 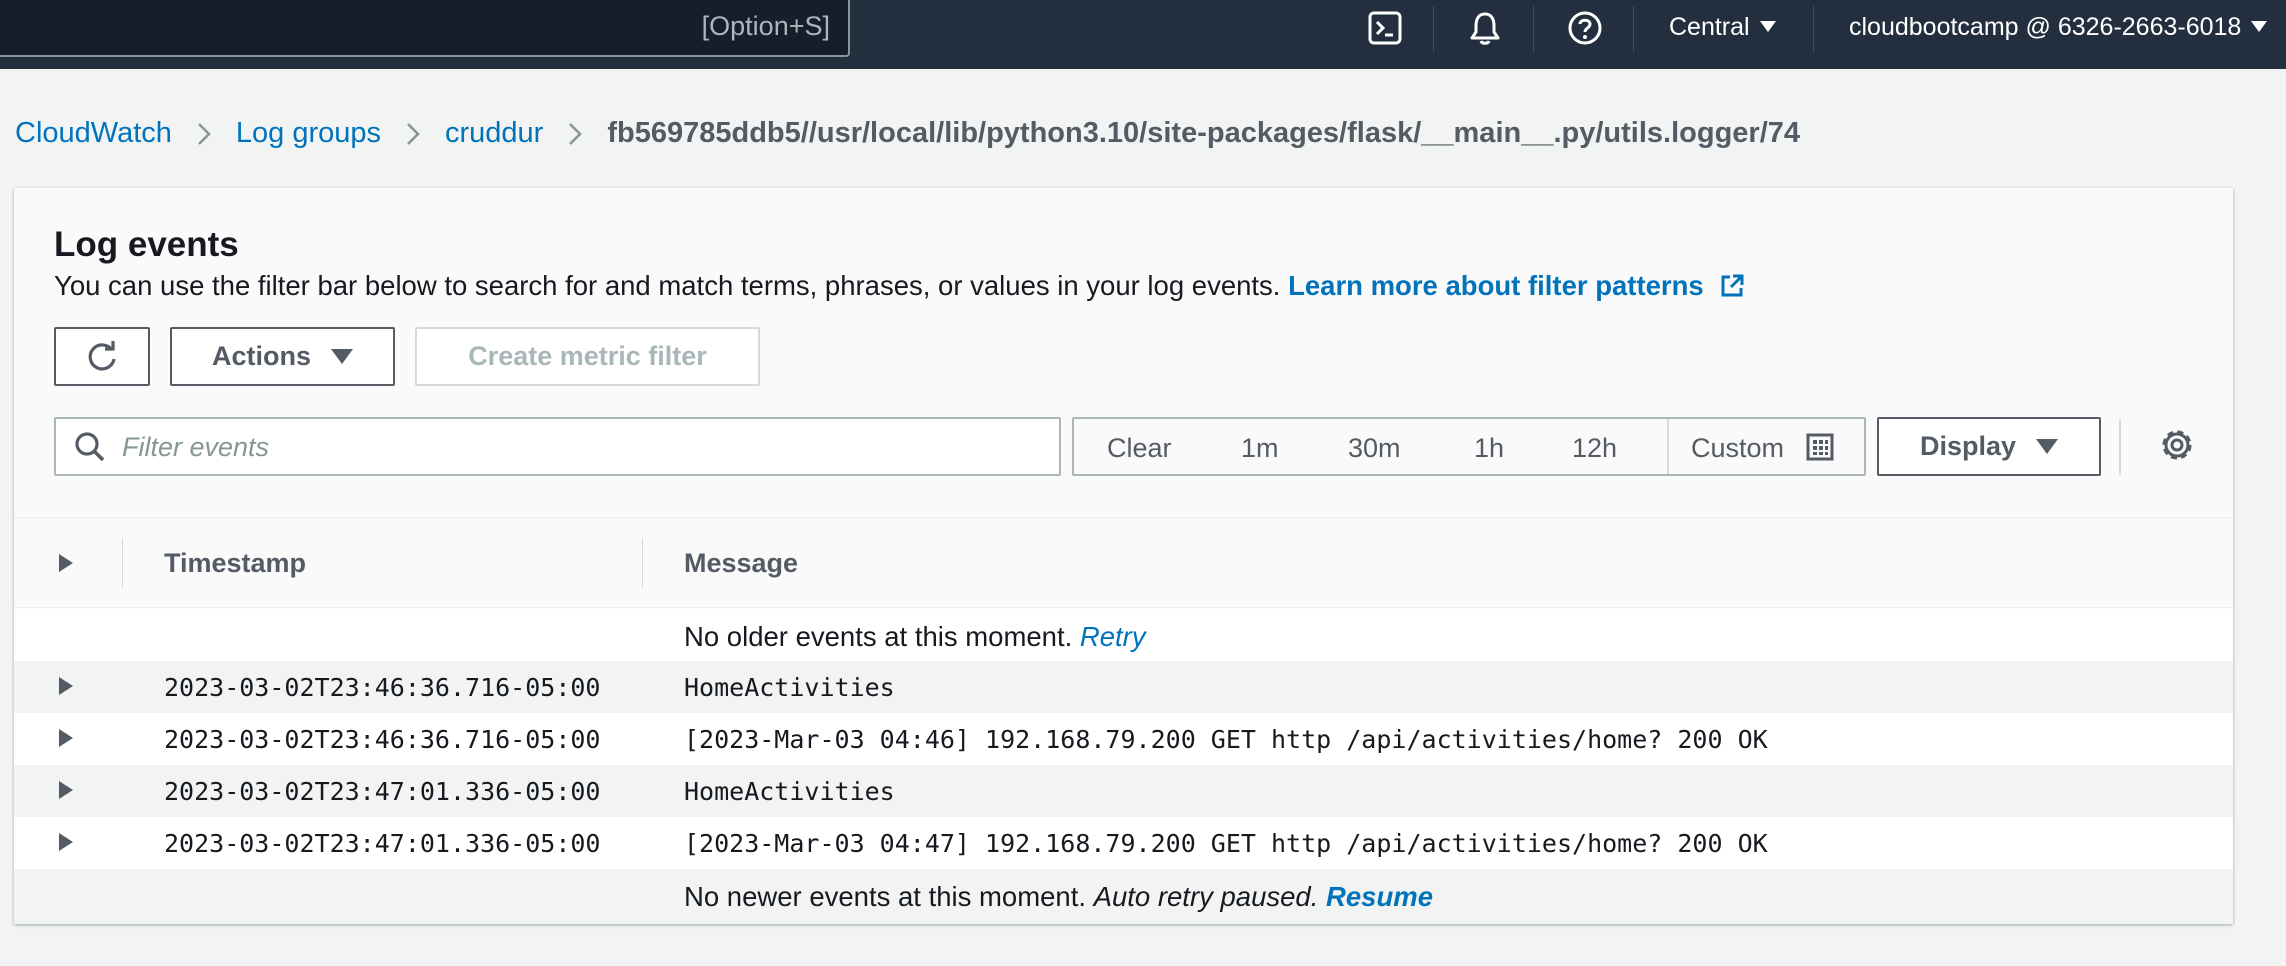 I want to click on actions-button: Actions, so click(x=282, y=356).